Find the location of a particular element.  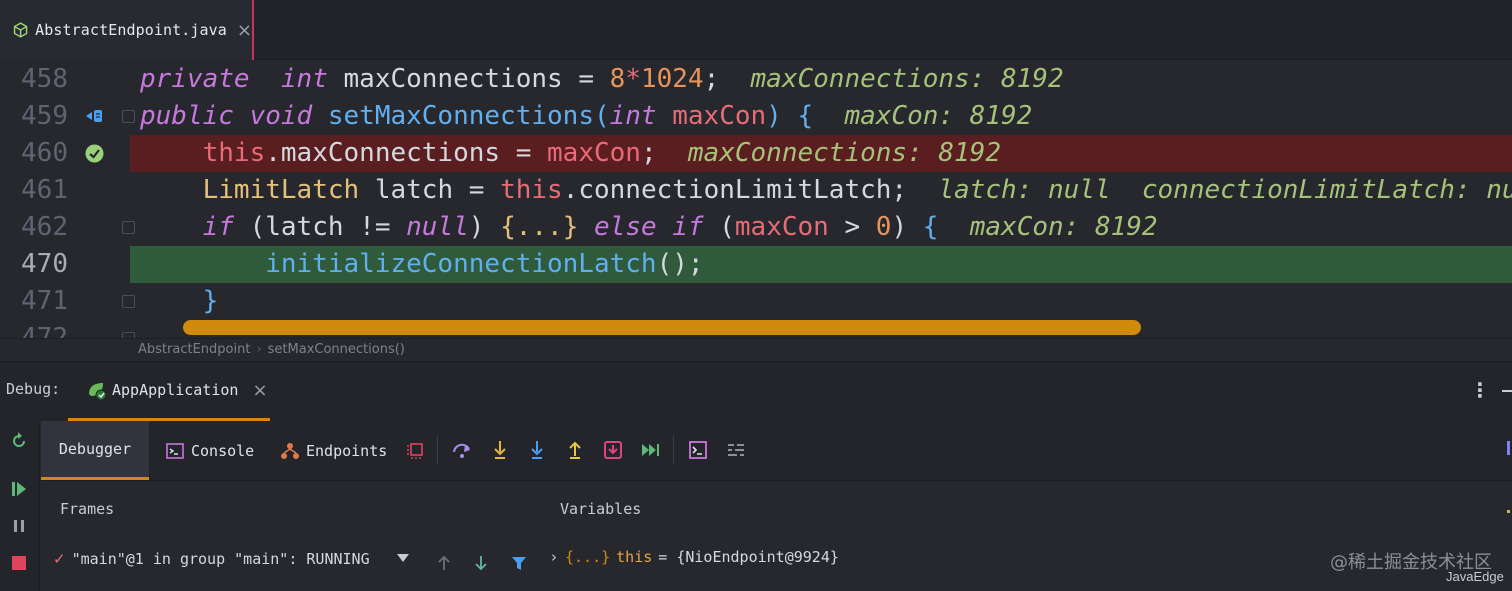

code-token: ; is located at coordinates (727, 79).